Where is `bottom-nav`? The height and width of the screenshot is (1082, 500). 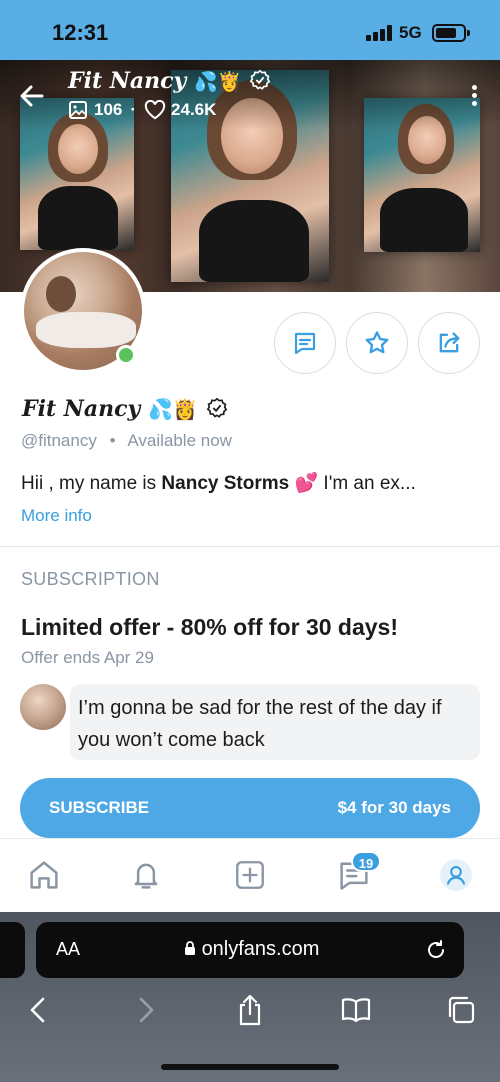
bottom-nav is located at coordinates (250, 875).